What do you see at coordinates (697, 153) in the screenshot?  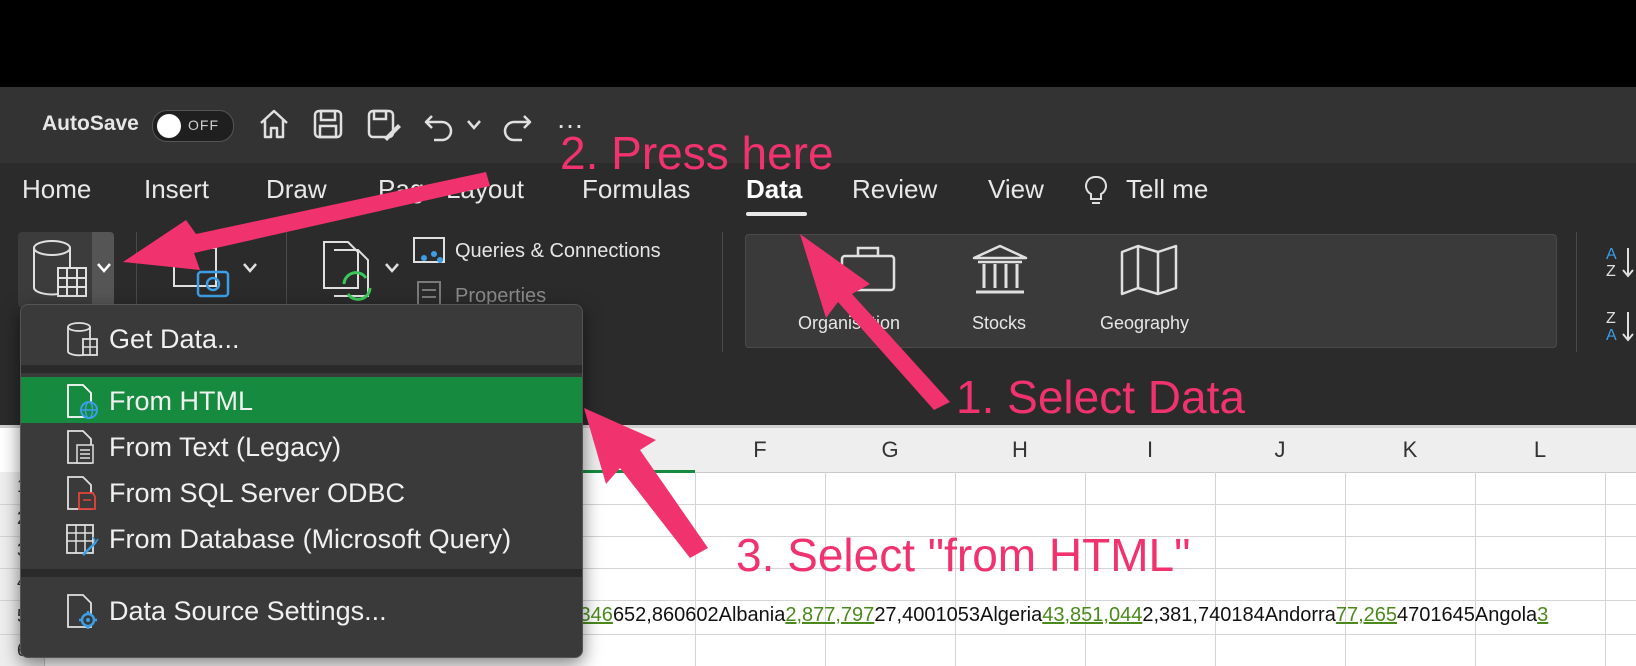 I see `annotation-step-2: 2. Press here` at bounding box center [697, 153].